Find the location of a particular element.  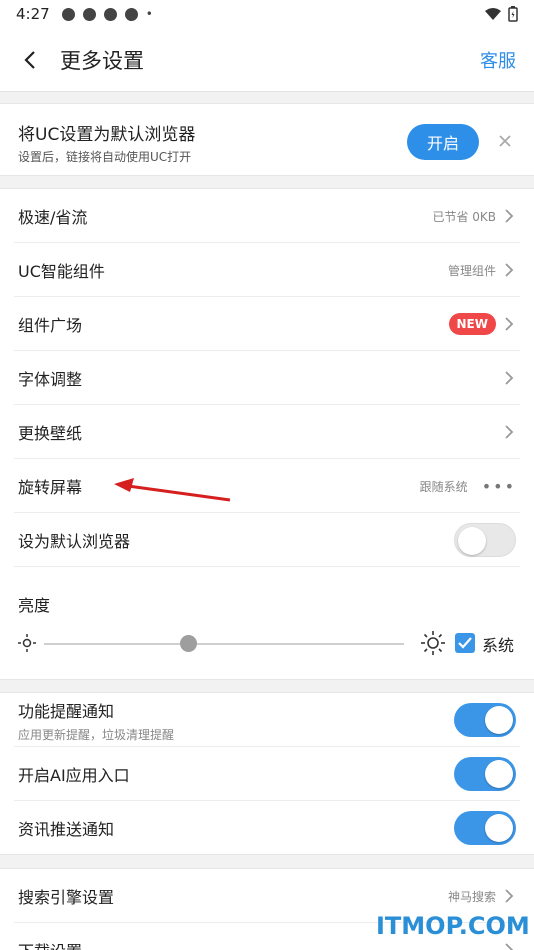

back-button is located at coordinates (30, 60).